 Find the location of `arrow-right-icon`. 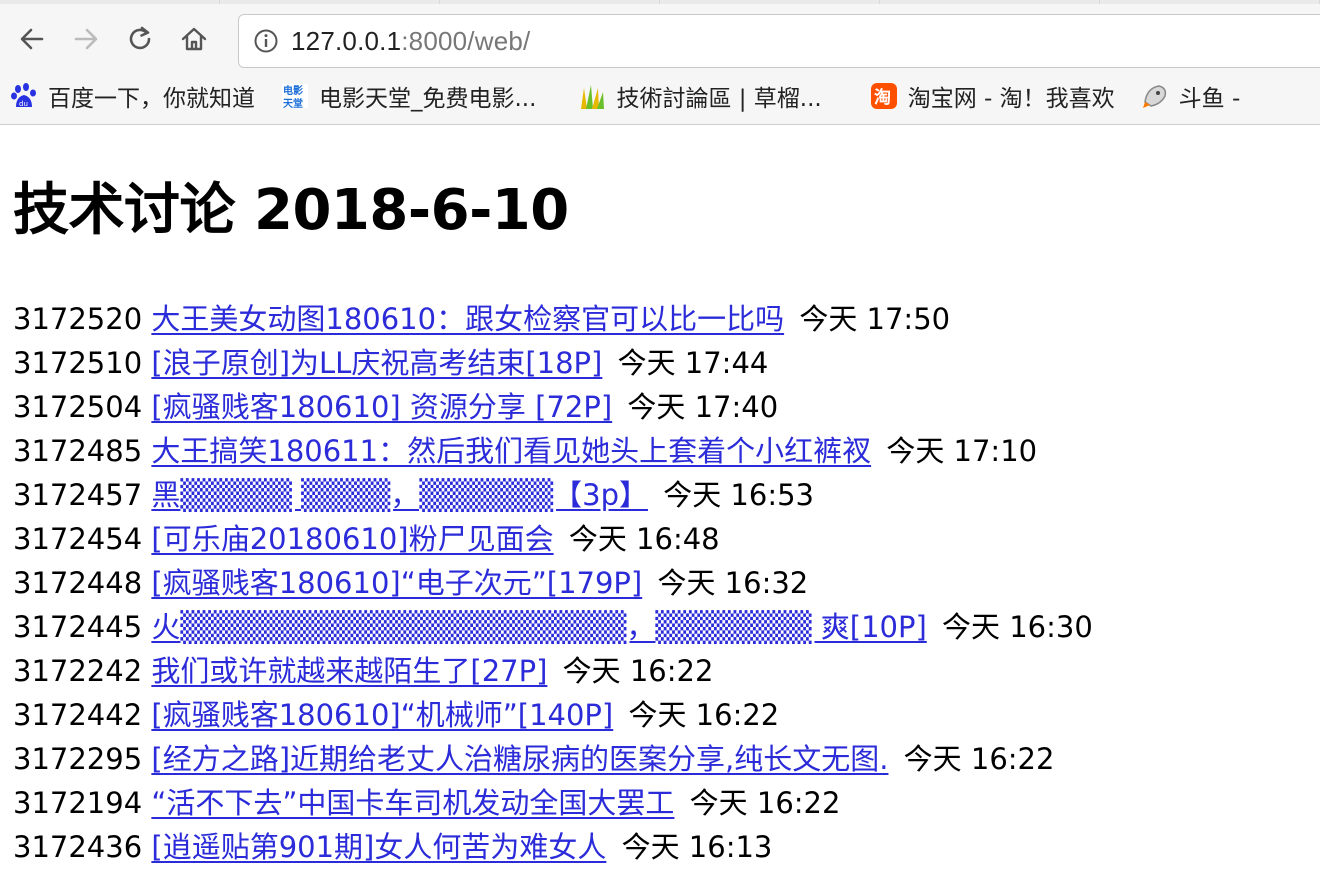

arrow-right-icon is located at coordinates (86, 39).